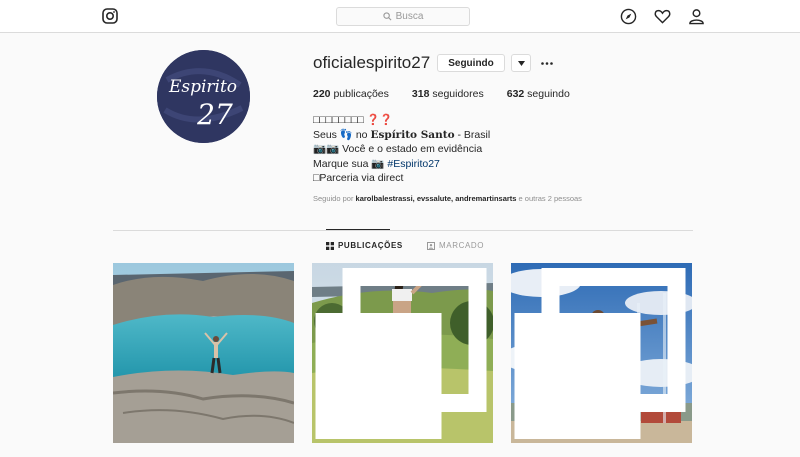 Image resolution: width=800 pixels, height=457 pixels. Describe the element at coordinates (398, 149) in the screenshot. I see `bio-line-3: 📷📷 Você e o estado em evidência` at that location.